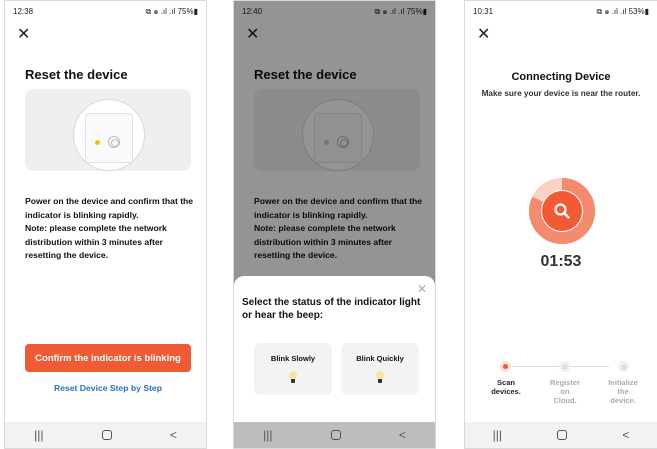 Image resolution: width=657 pixels, height=449 pixels. What do you see at coordinates (23, 11) in the screenshot?
I see `status-time: 12:38` at bounding box center [23, 11].